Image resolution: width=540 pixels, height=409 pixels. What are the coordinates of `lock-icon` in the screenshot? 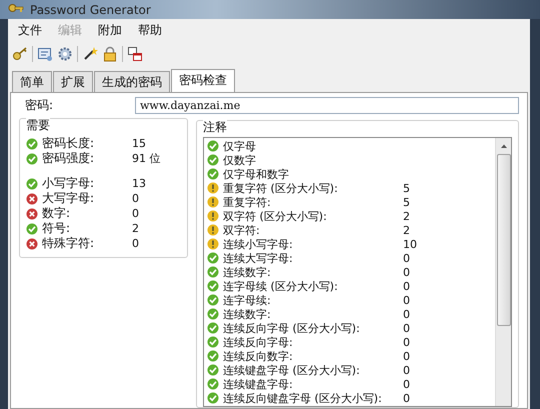 It's located at (110, 54).